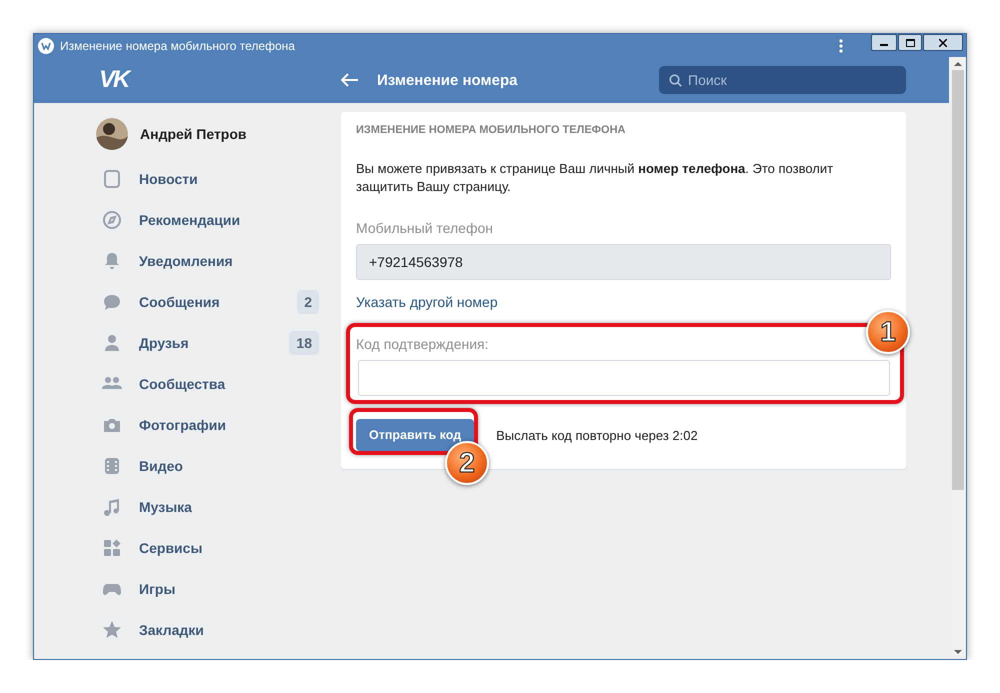 This screenshot has height=693, width=1000. Describe the element at coordinates (958, 652) in the screenshot. I see `scroll-down-icon` at that location.